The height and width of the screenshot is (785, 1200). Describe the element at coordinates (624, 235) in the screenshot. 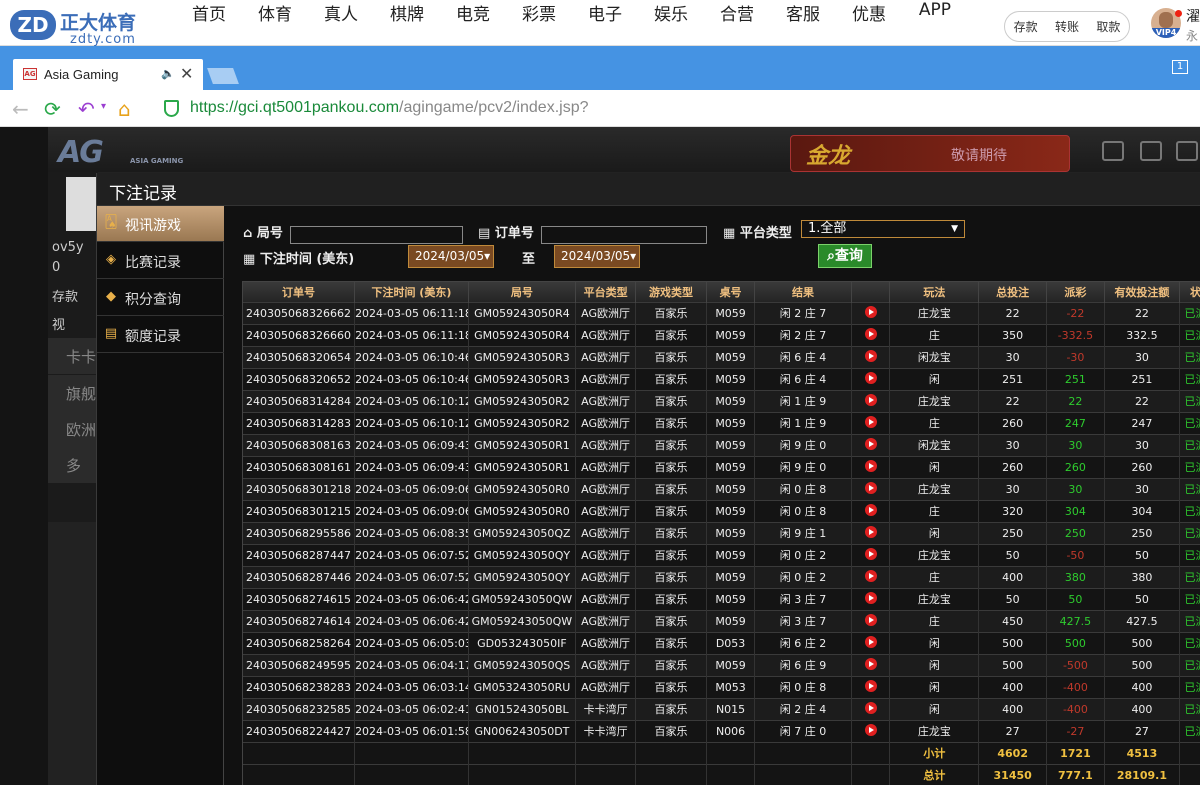

I see `order-input` at that location.